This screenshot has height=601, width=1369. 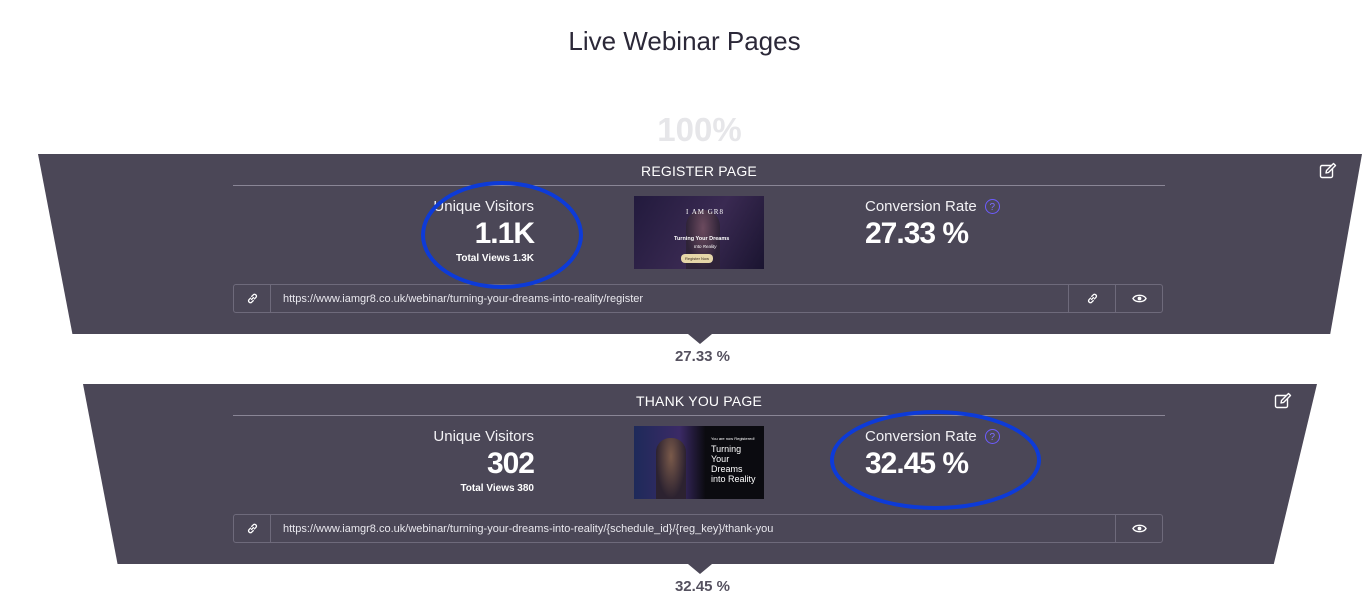 I want to click on top-percent: 100%, so click(x=699, y=129).